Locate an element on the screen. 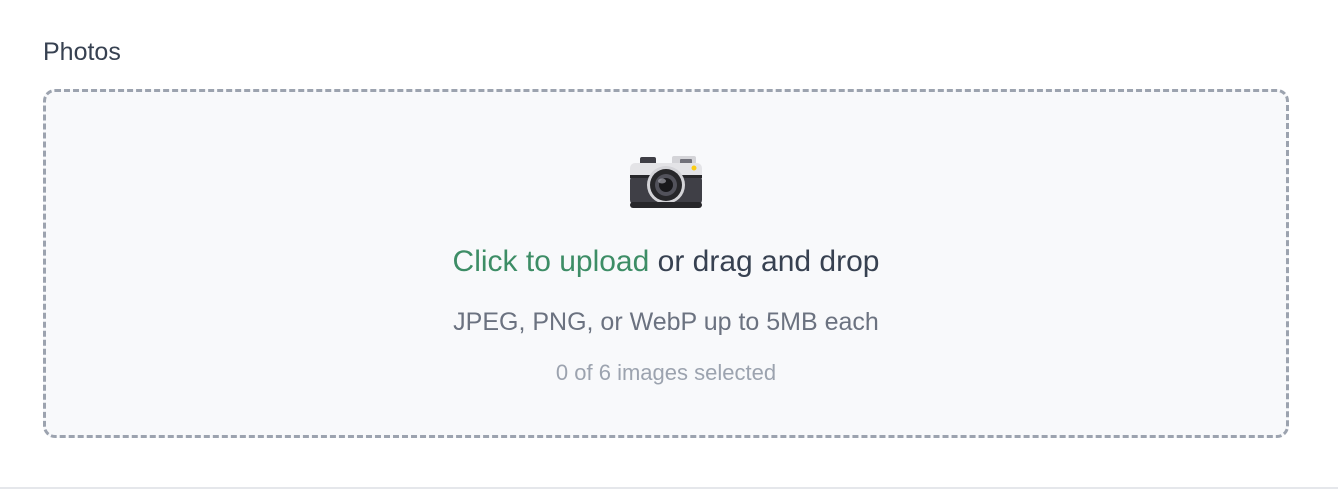  drag-and-drop-text: or drag and drop is located at coordinates (764, 261).